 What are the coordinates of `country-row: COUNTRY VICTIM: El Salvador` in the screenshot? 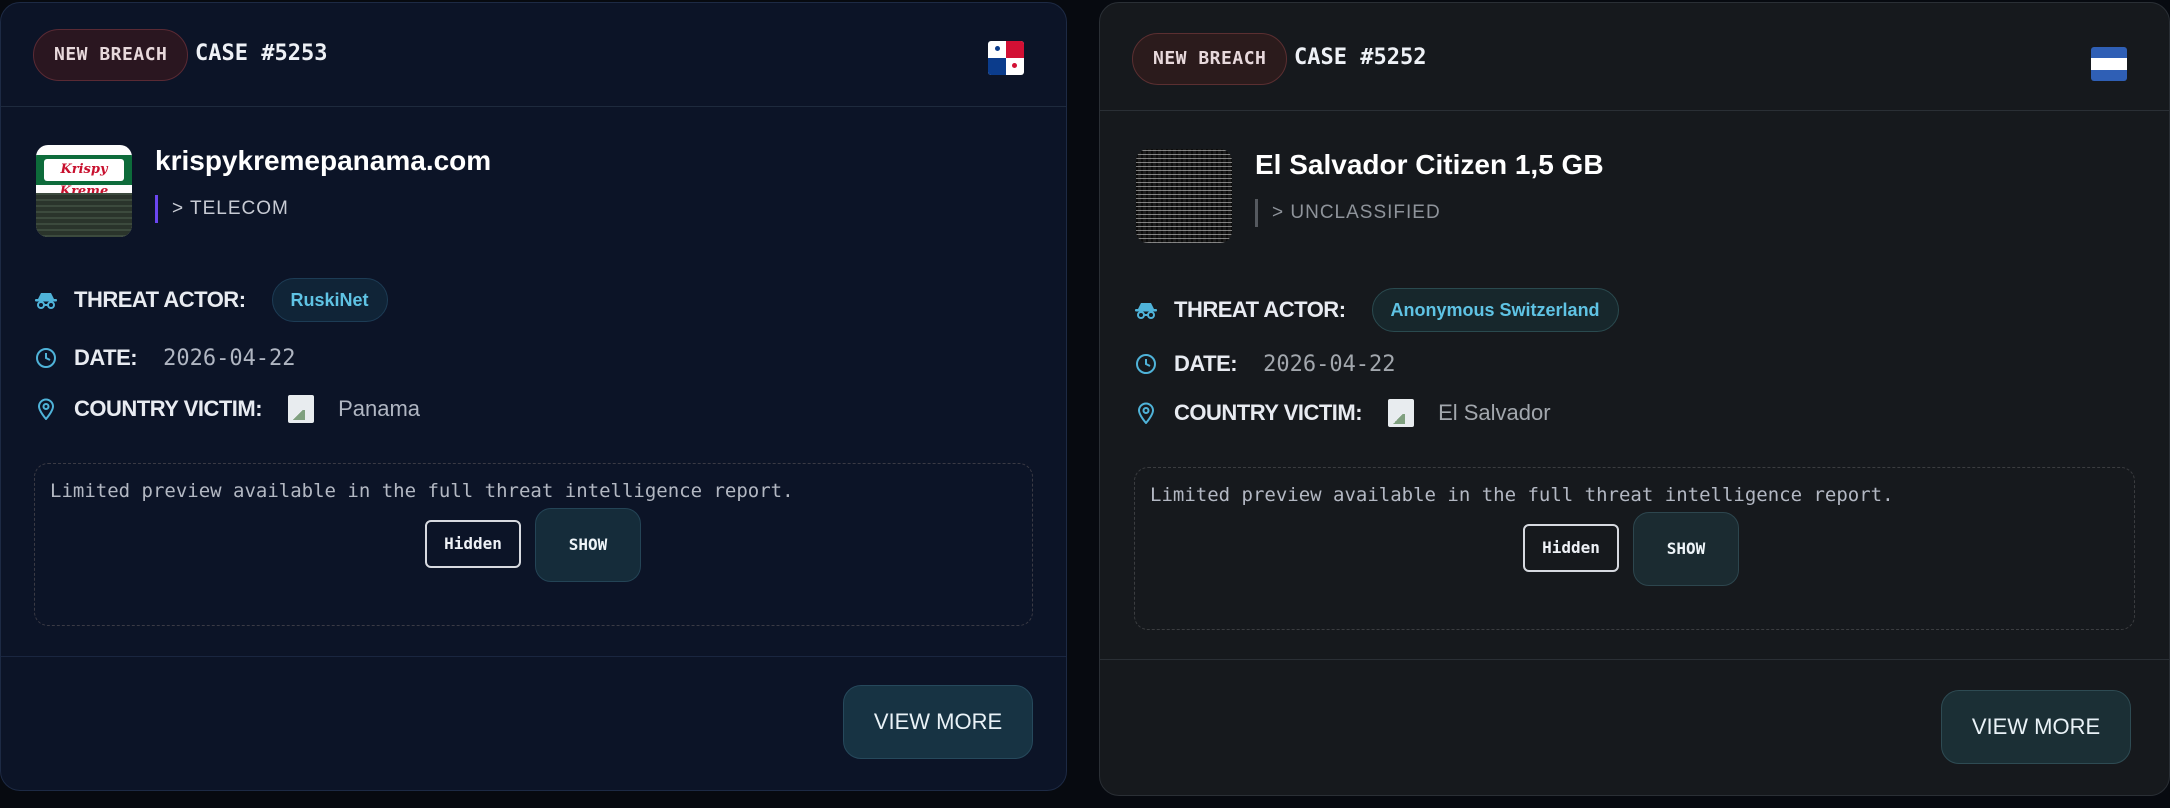 It's located at (1342, 413).